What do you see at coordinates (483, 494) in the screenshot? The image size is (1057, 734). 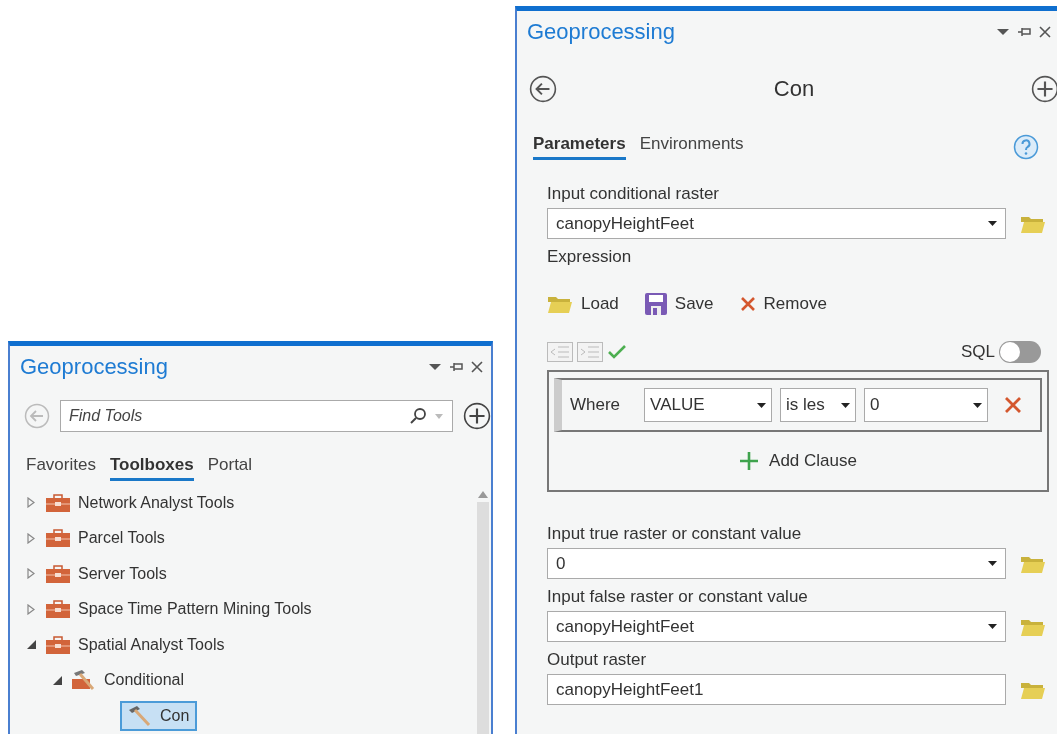 I see `scroll-up-icon` at bounding box center [483, 494].